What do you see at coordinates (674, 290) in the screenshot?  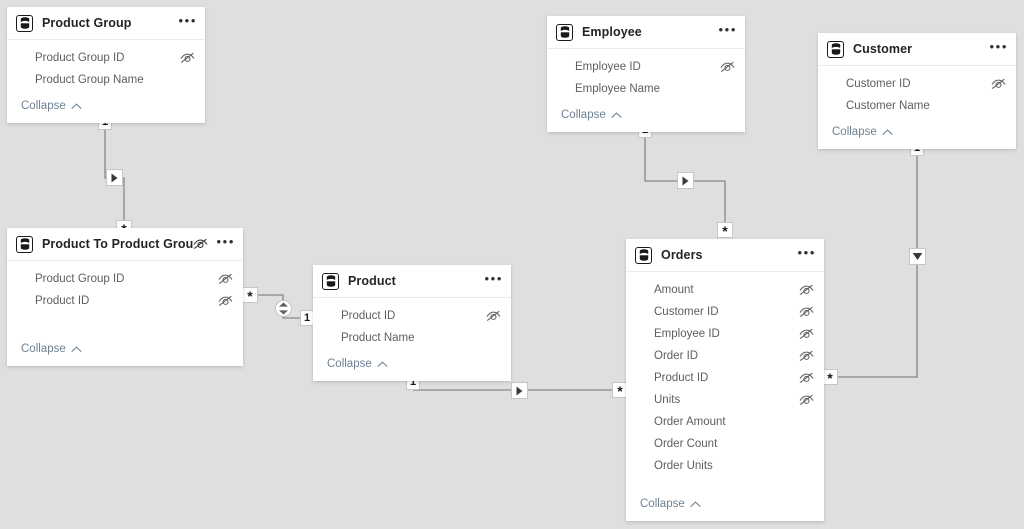 I see `field-name: Amount` at bounding box center [674, 290].